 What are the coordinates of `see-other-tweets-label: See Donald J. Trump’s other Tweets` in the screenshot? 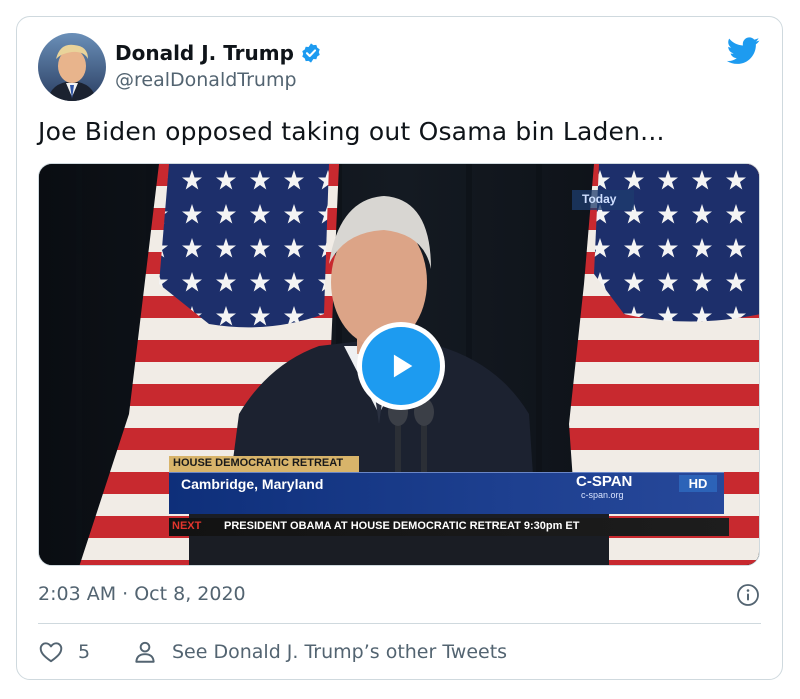 It's located at (340, 652).